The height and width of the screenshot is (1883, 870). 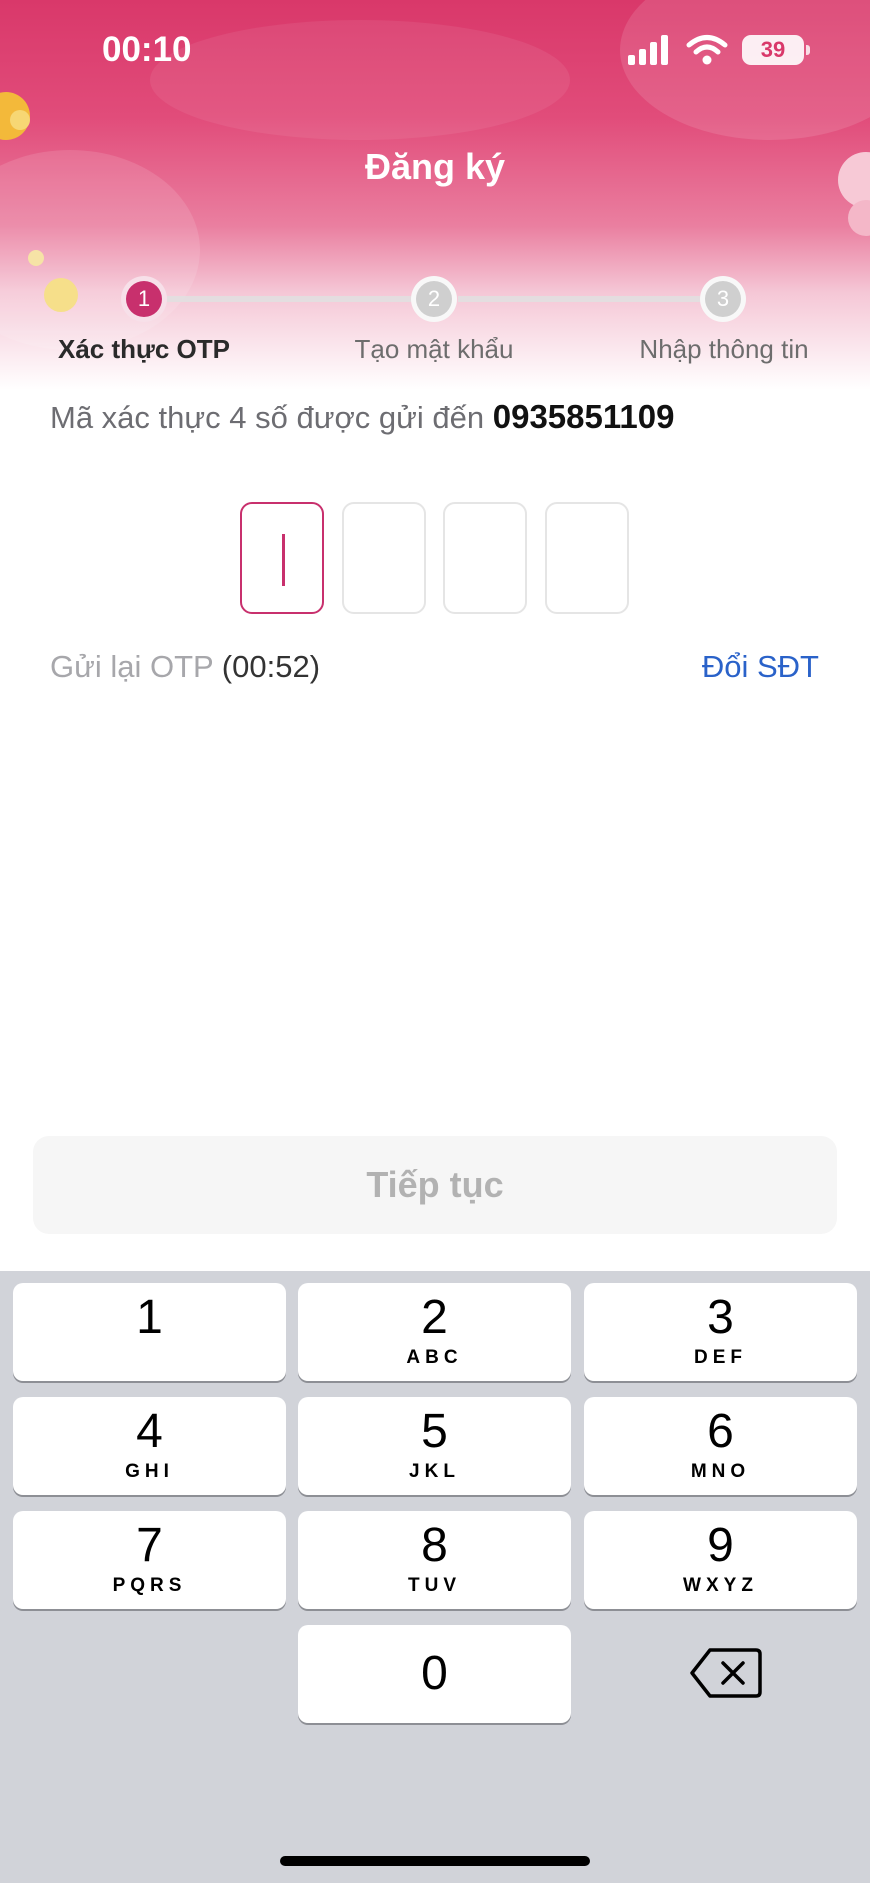 I want to click on key-letters: PQRS, so click(x=149, y=1585).